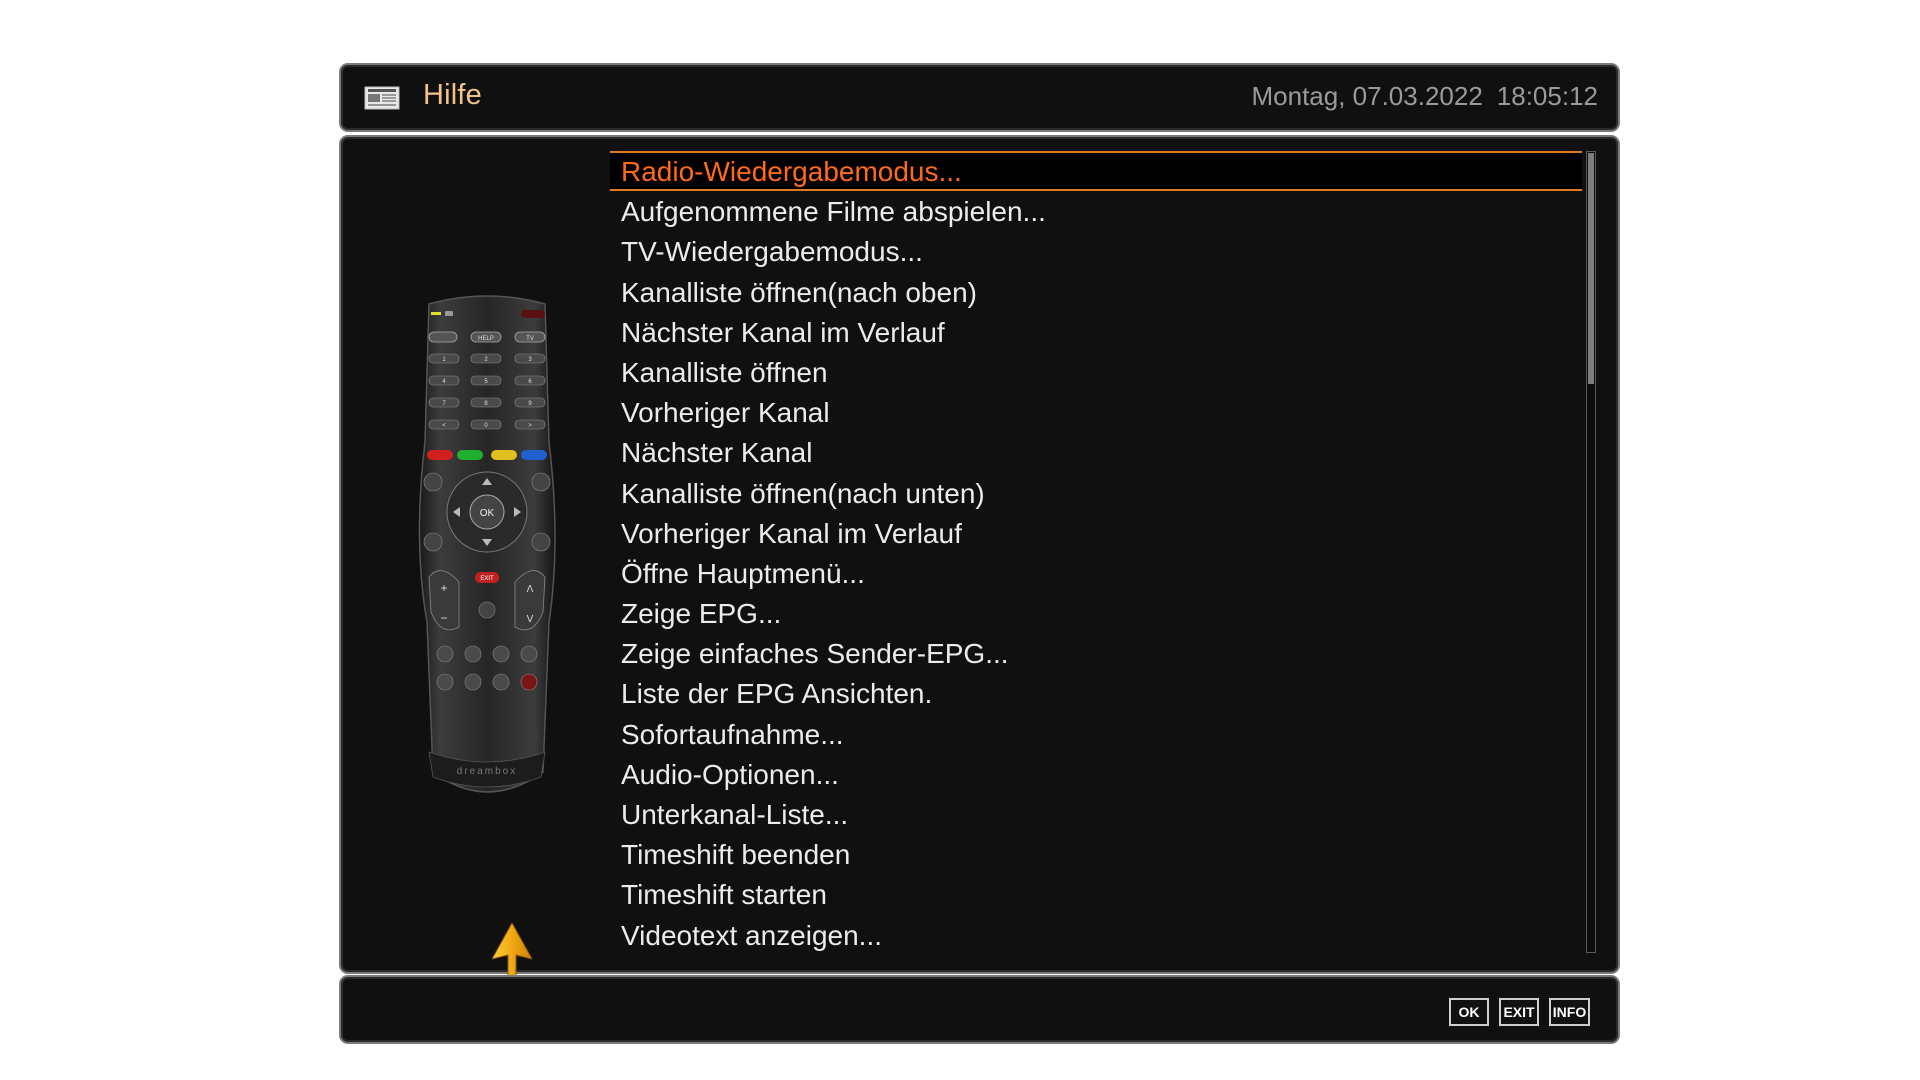 This screenshot has height=1080, width=1920. Describe the element at coordinates (1096, 493) in the screenshot. I see `menu-item: Kanalliste öffnen(nach unten)` at that location.